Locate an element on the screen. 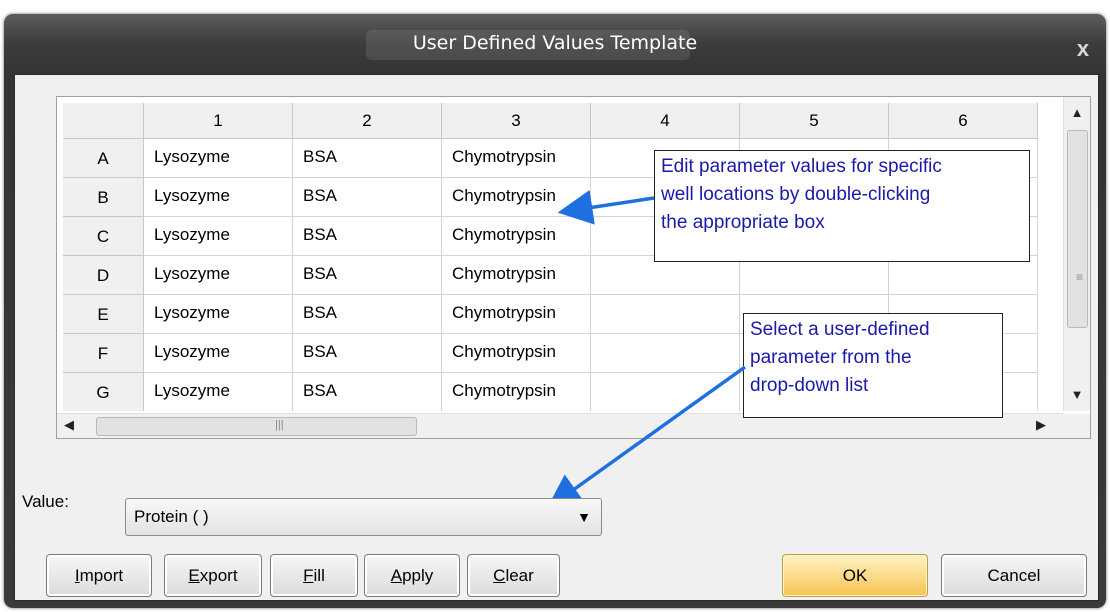  export-label: xport is located at coordinates (218, 575).